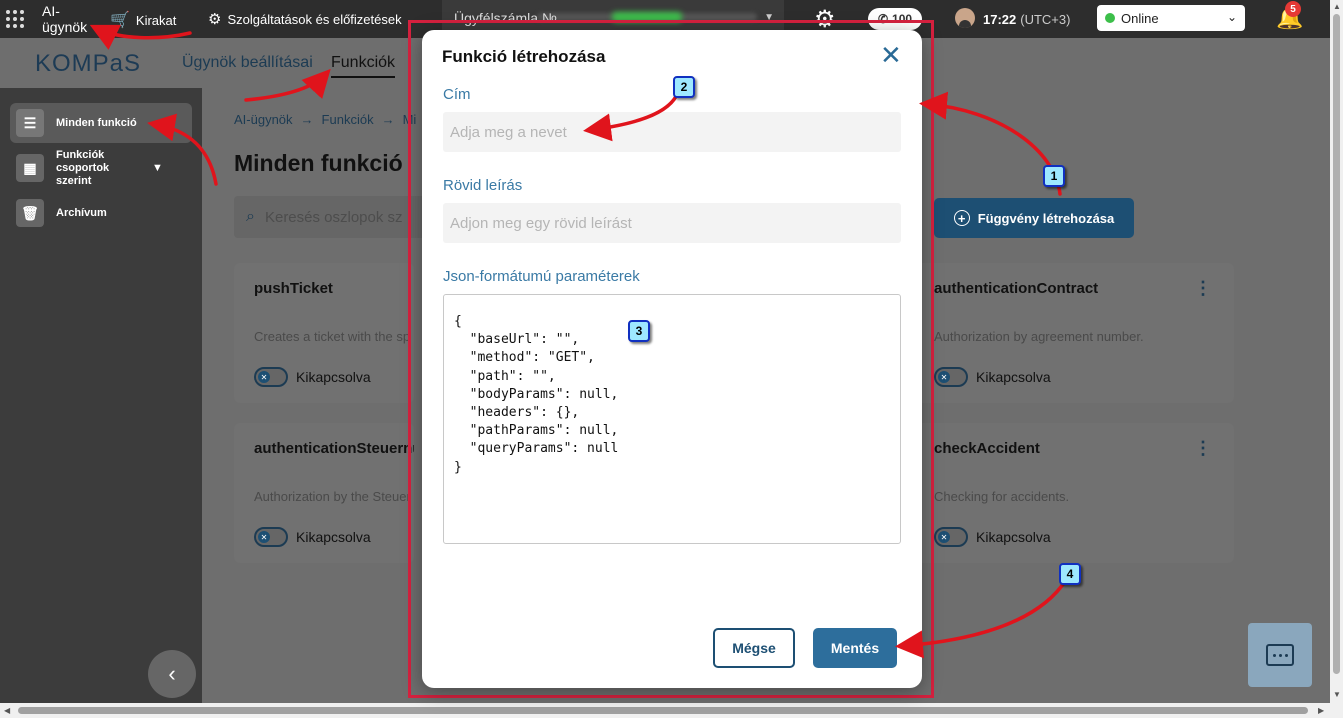  What do you see at coordinates (457, 94) in the screenshot?
I see `name-label: Cím` at bounding box center [457, 94].